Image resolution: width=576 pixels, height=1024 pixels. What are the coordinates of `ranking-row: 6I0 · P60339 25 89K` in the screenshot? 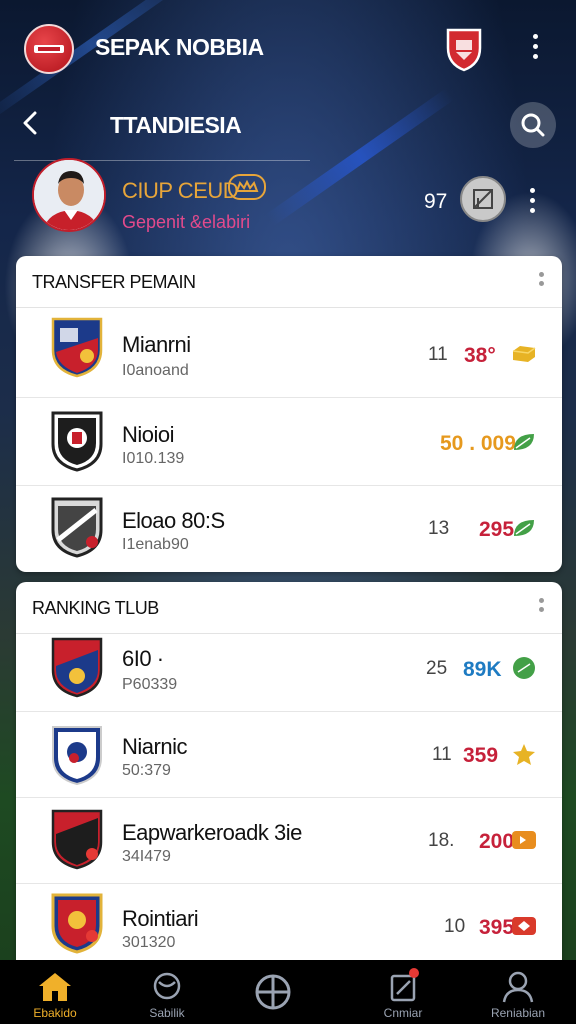 It's located at (289, 673).